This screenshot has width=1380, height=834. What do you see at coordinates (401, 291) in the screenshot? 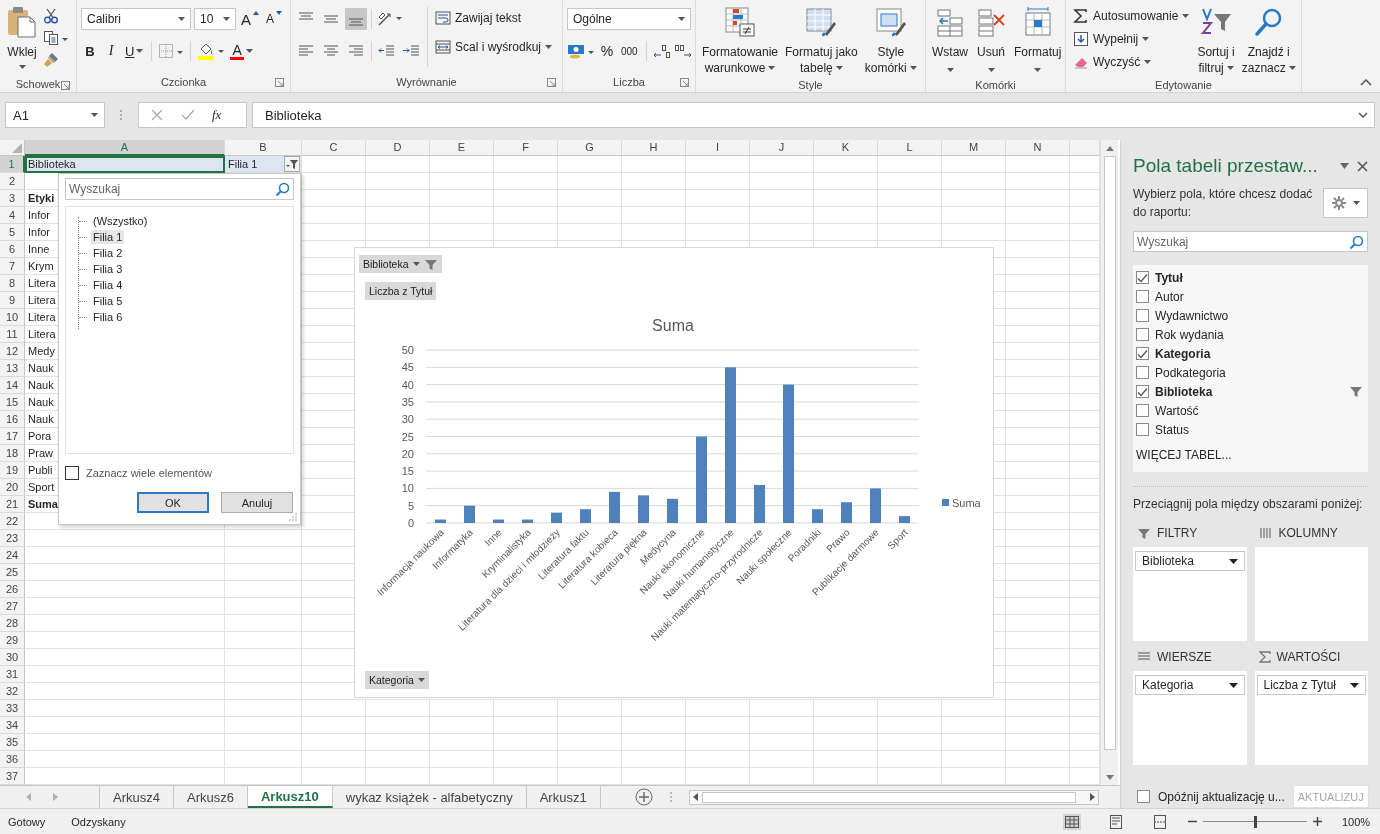
I see `field-button: Liczba z Tytuł` at bounding box center [401, 291].